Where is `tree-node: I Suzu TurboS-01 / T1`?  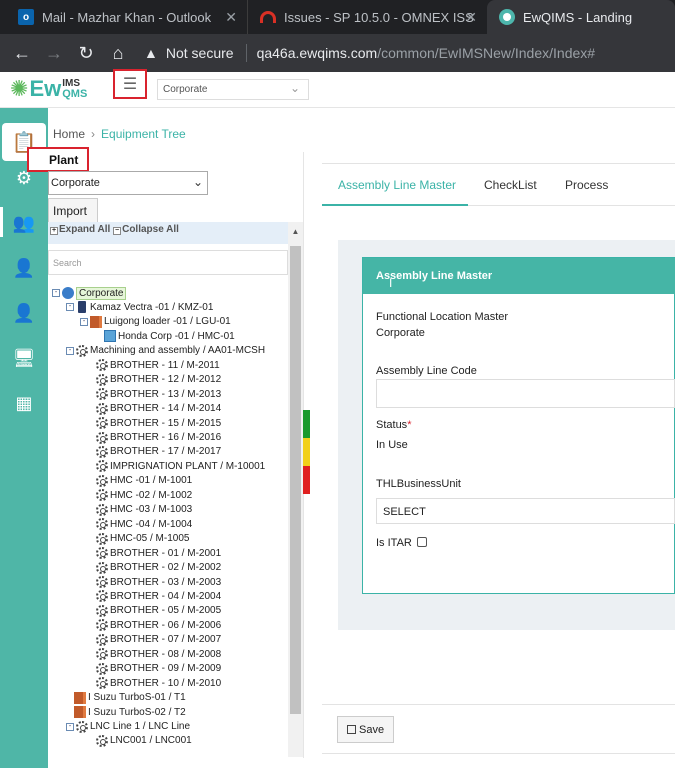
tree-node: I Suzu TurboS-01 / T1 is located at coordinates (130, 698).